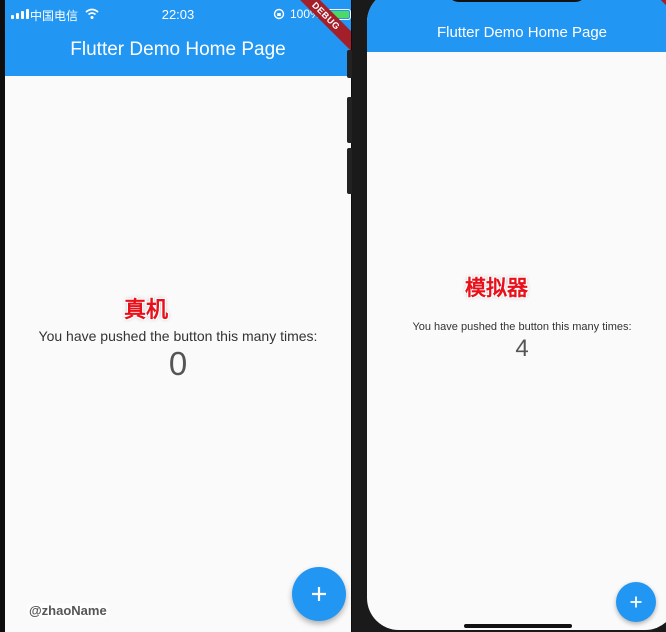 This screenshot has height=632, width=666. Describe the element at coordinates (279, 14) in the screenshot. I see `orientation-lock-icon` at that location.